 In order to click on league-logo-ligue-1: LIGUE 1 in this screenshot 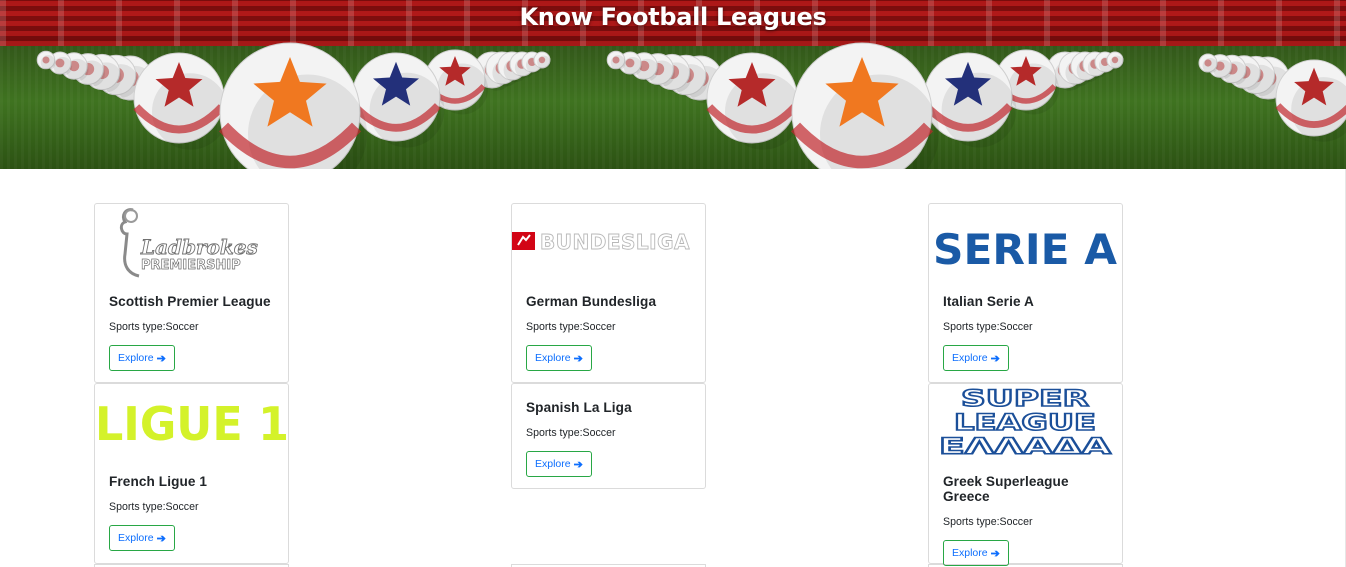, I will do `click(191, 422)`.